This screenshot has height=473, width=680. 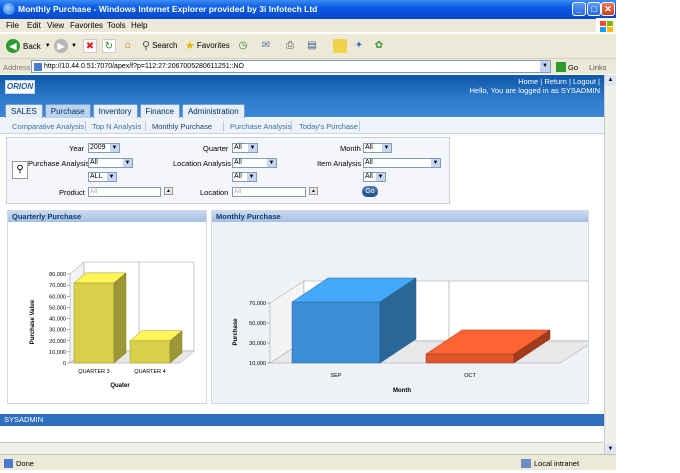 I want to click on subtab-todays-purchase: Today's Purchase, so click(x=328, y=126).